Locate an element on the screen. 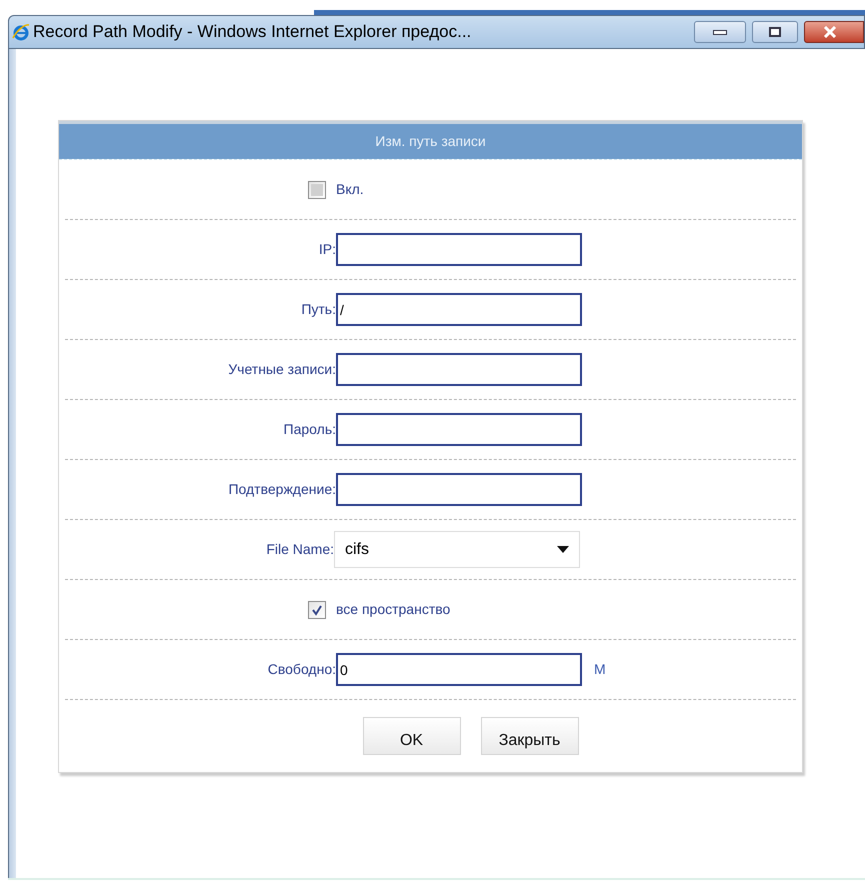  dropdown-arrow-icon is located at coordinates (563, 549).